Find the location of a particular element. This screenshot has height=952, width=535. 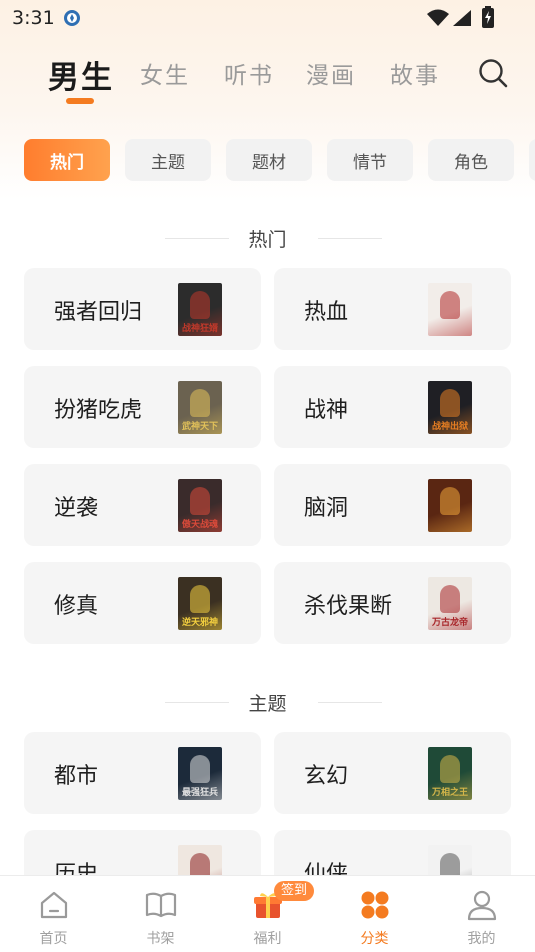

category-card-fantasy: 玄幻 万相之王 is located at coordinates (392, 773).